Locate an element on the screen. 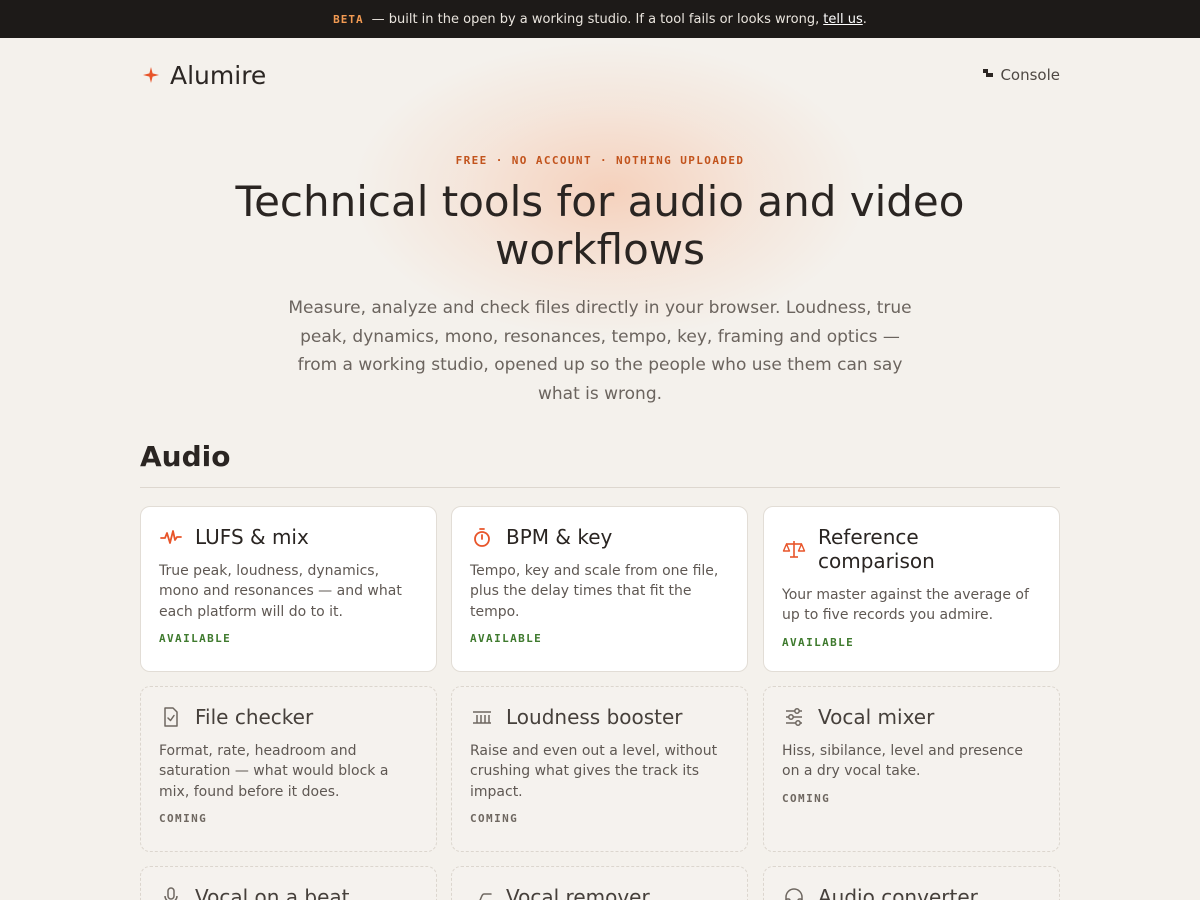 The width and height of the screenshot is (1200, 900). tool-title: Vocal remover is located at coordinates (578, 892).